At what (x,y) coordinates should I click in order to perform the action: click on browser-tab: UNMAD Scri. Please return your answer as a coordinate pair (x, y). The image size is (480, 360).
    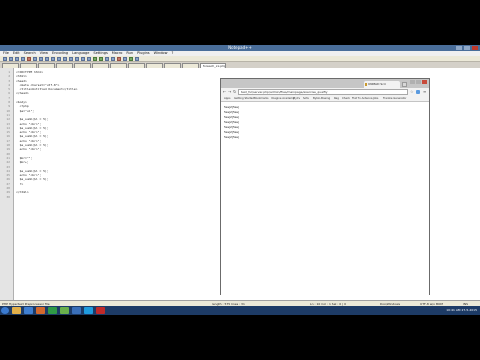
    Looking at the image, I should click on (382, 84).